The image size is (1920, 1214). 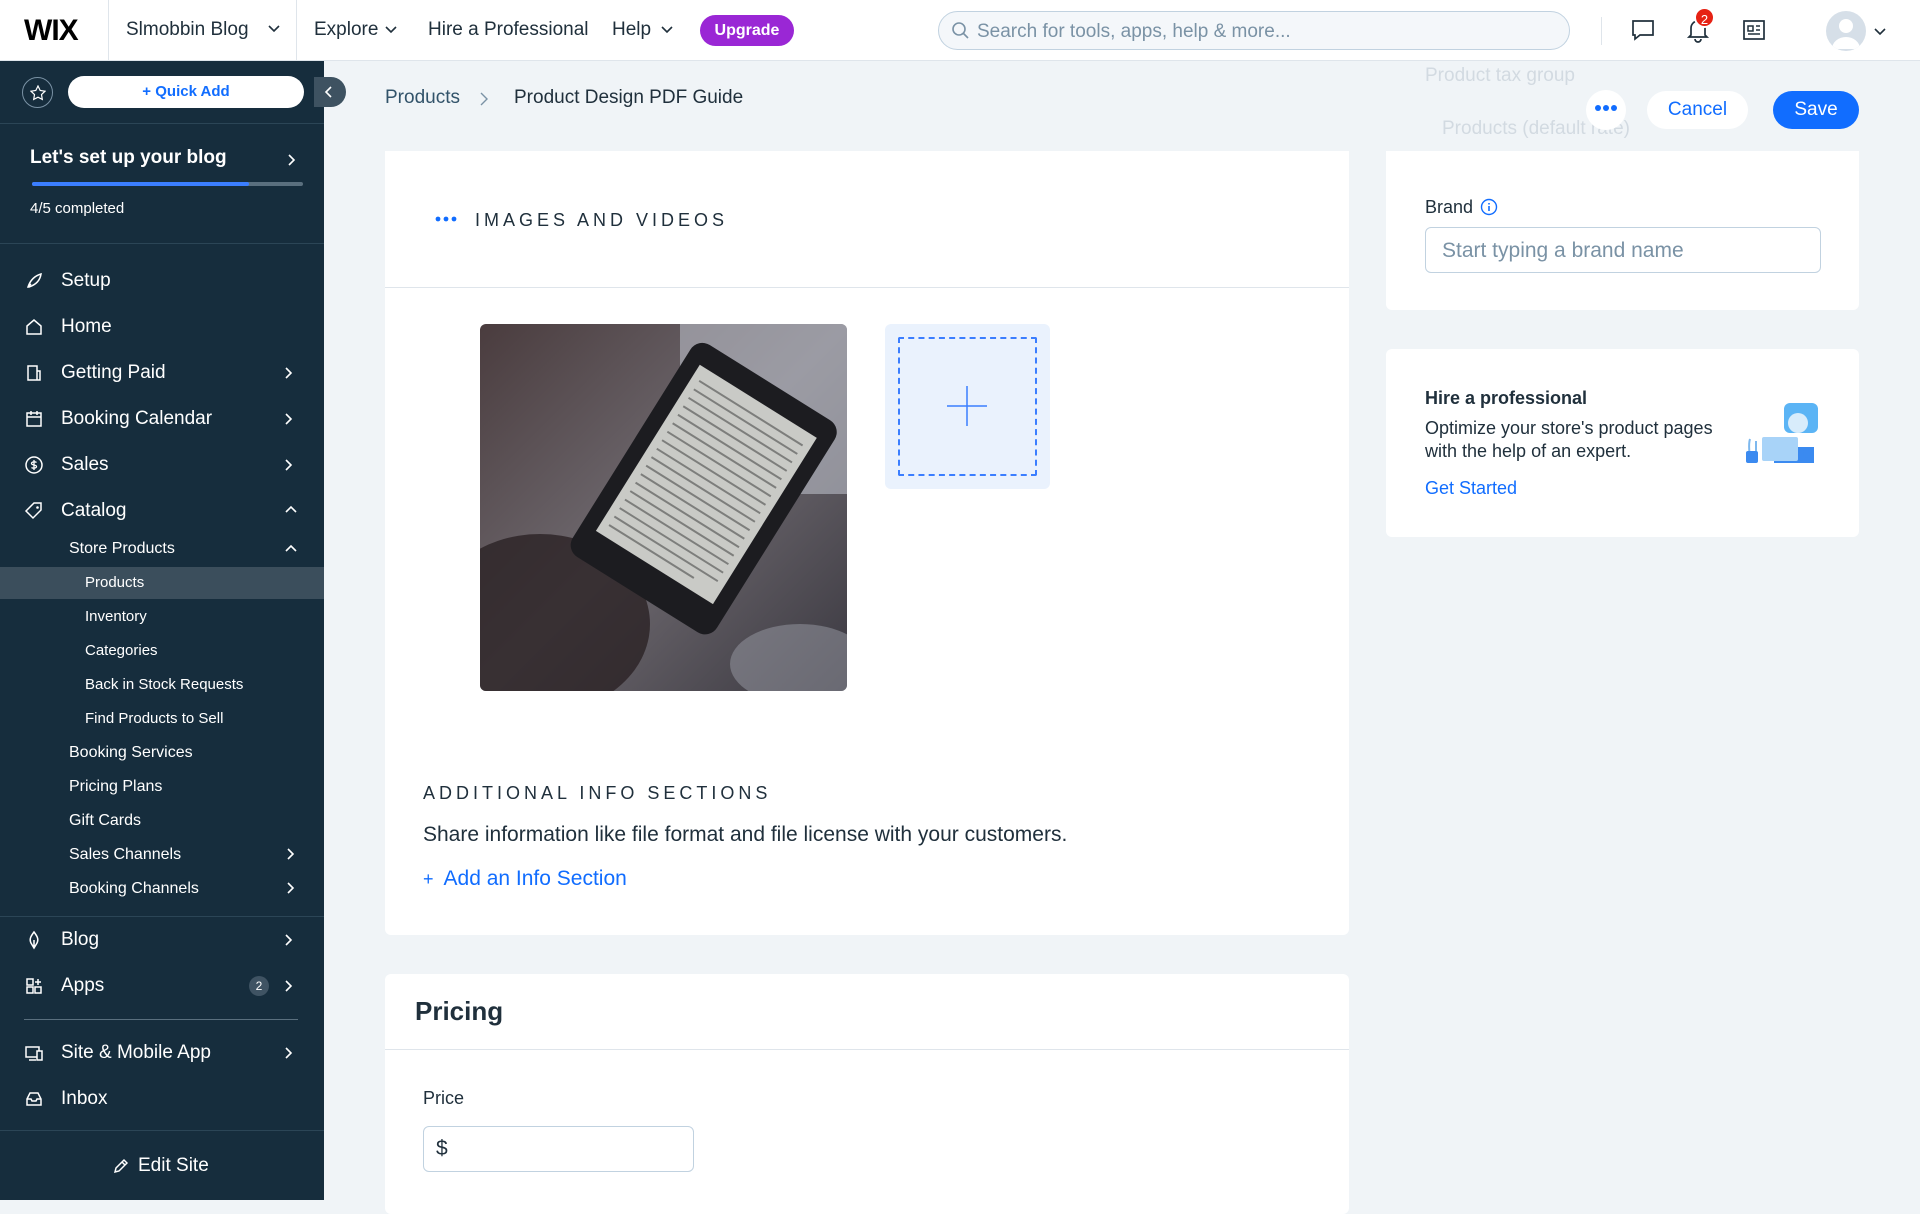 What do you see at coordinates (1643, 30) in the screenshot?
I see `chat-icon` at bounding box center [1643, 30].